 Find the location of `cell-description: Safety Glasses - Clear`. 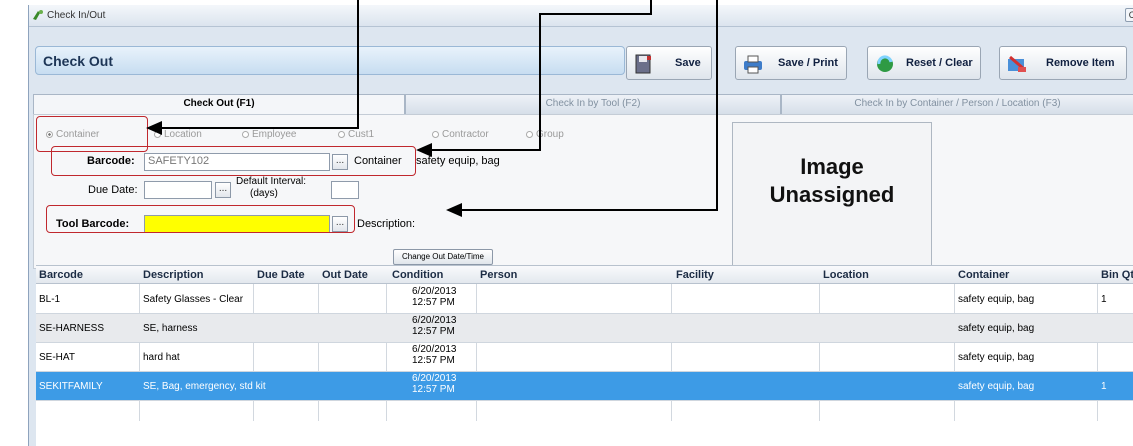

cell-description: Safety Glasses - Clear is located at coordinates (193, 299).